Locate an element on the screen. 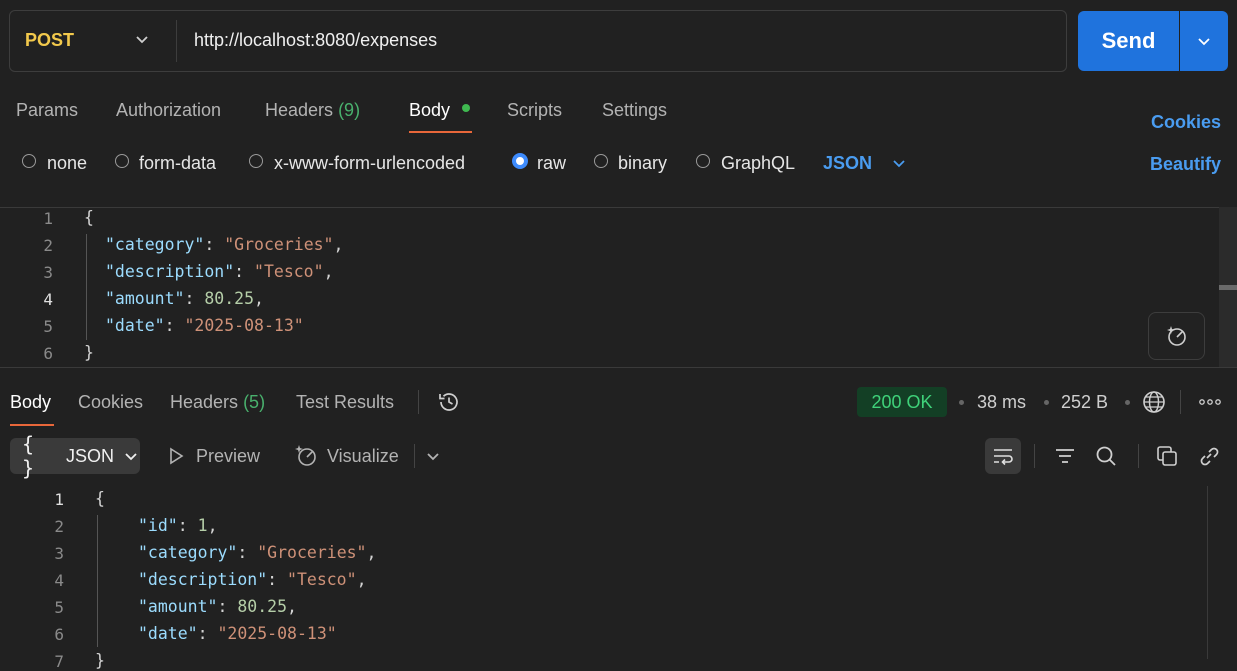 This screenshot has height=671, width=1237. send-options-button is located at coordinates (1204, 41).